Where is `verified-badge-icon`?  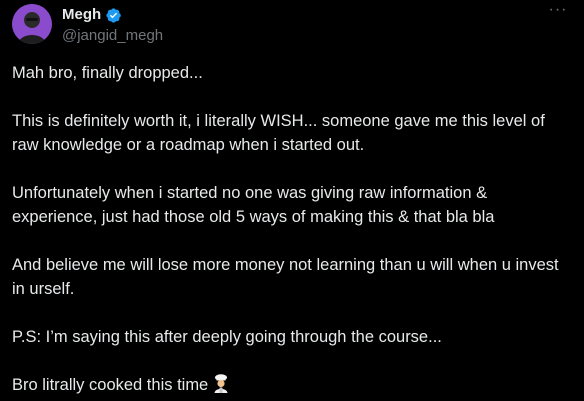
verified-badge-icon is located at coordinates (113, 15).